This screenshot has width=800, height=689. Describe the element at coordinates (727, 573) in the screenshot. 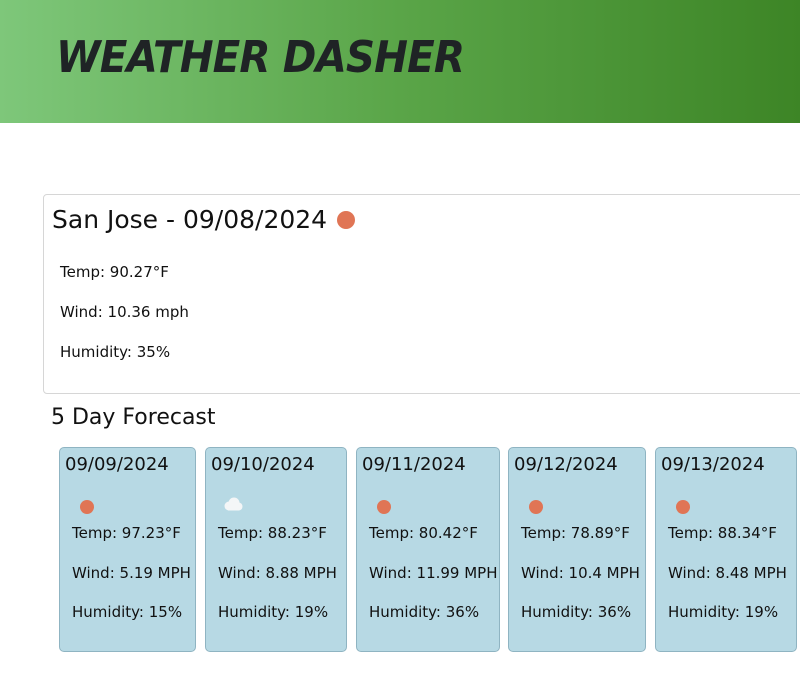

I see `forecast-wind: Wind: 8.48 MPH` at that location.